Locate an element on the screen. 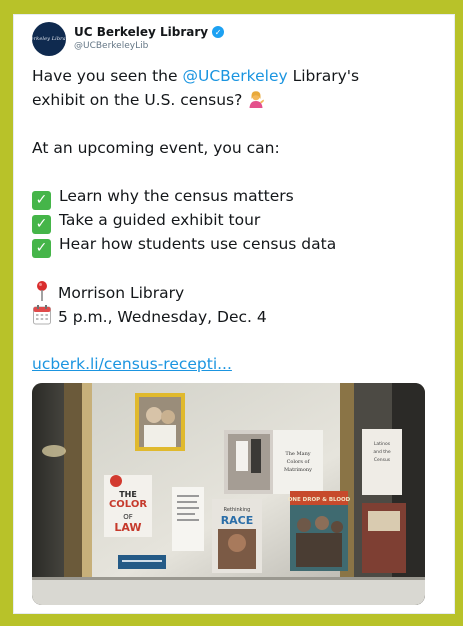 This screenshot has width=463, height=626. exhibit-book-color-of-law: THE COLOR OF LAW is located at coordinates (128, 506).